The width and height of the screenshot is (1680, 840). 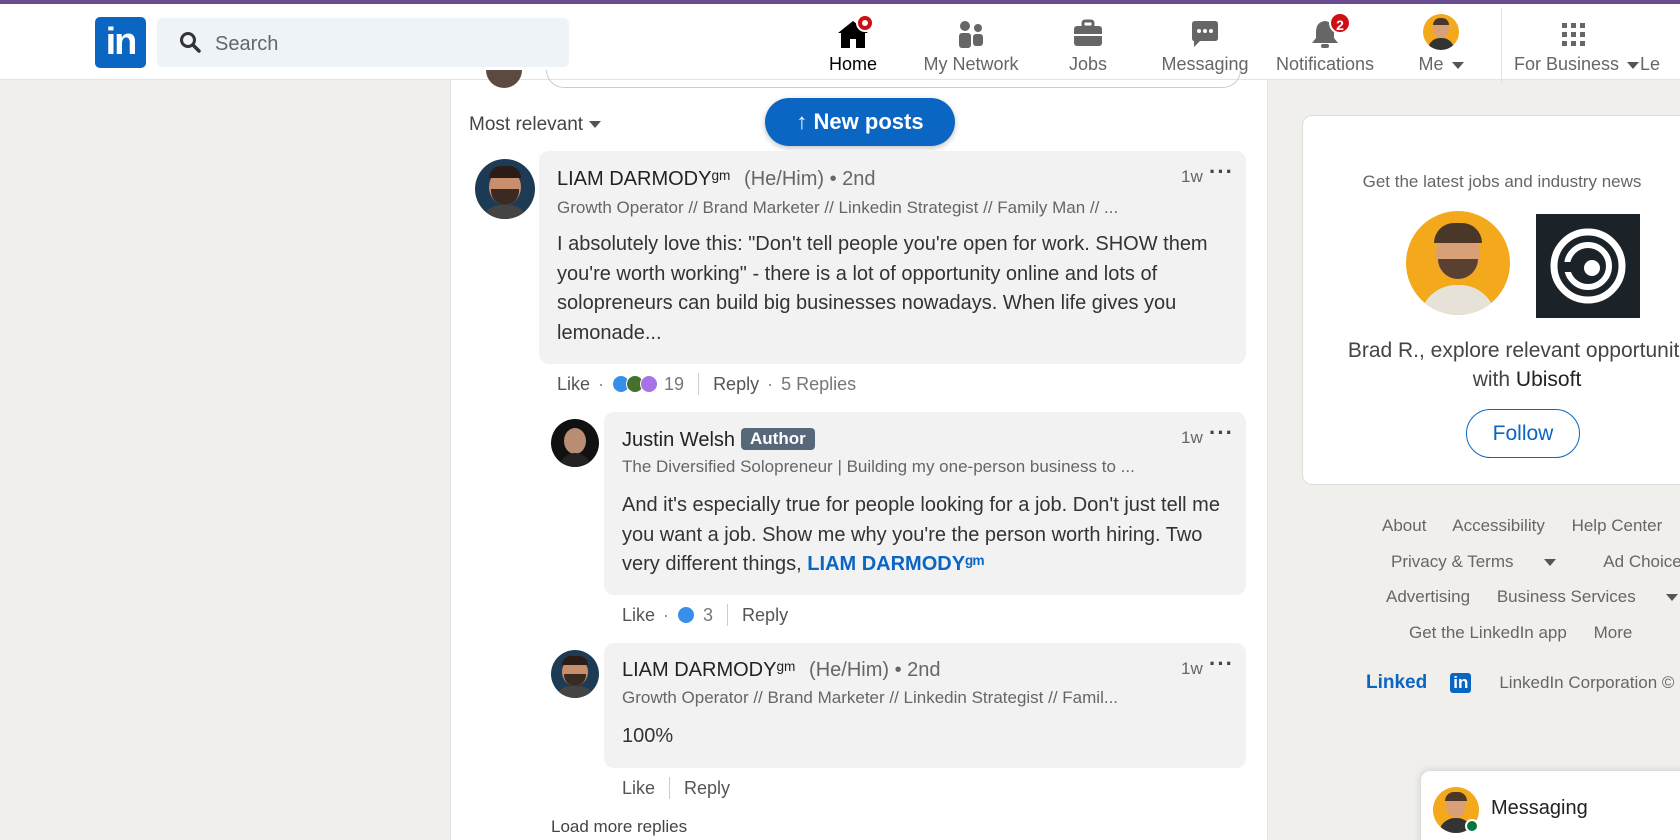 What do you see at coordinates (708, 615) in the screenshot?
I see `reaction-count: 3` at bounding box center [708, 615].